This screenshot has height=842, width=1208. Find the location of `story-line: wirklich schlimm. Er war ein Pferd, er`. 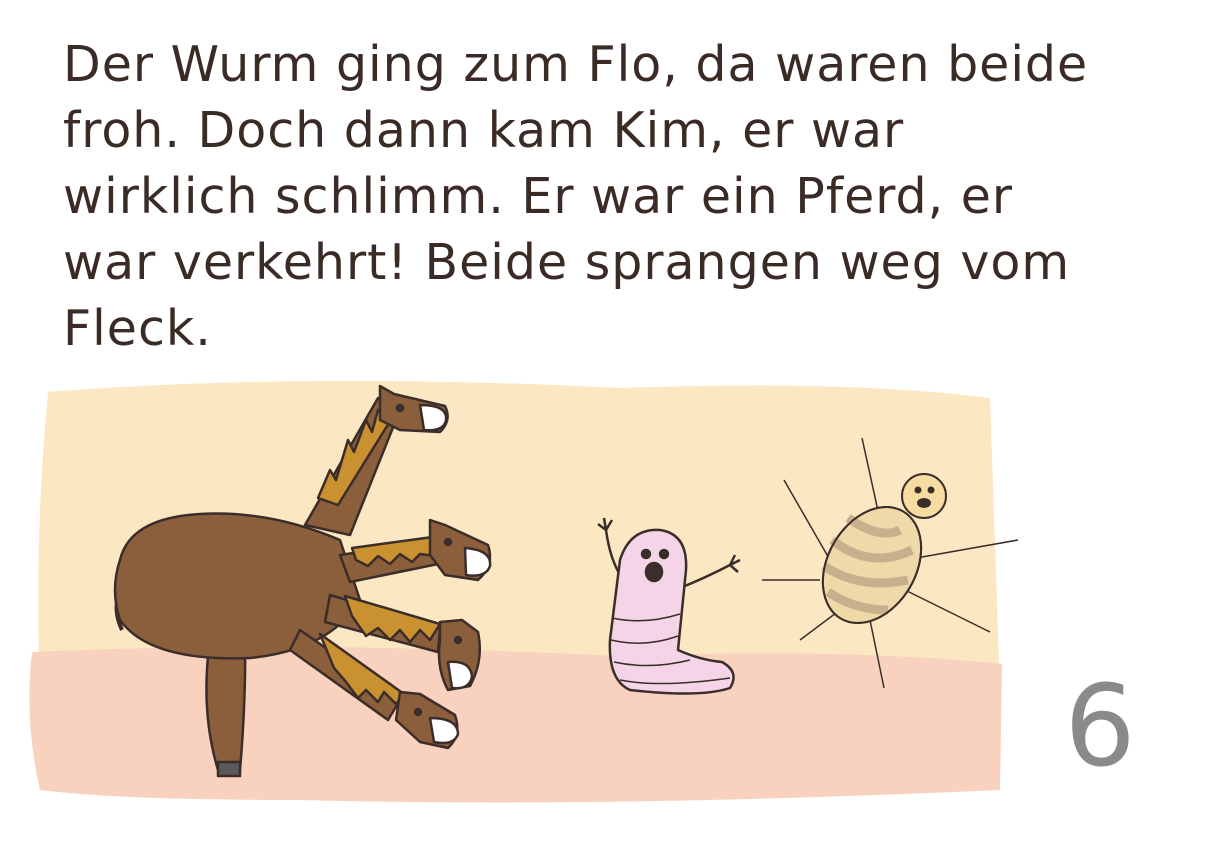

story-line: wirklich schlimm. Er war ein Pferd, er is located at coordinates (538, 196).